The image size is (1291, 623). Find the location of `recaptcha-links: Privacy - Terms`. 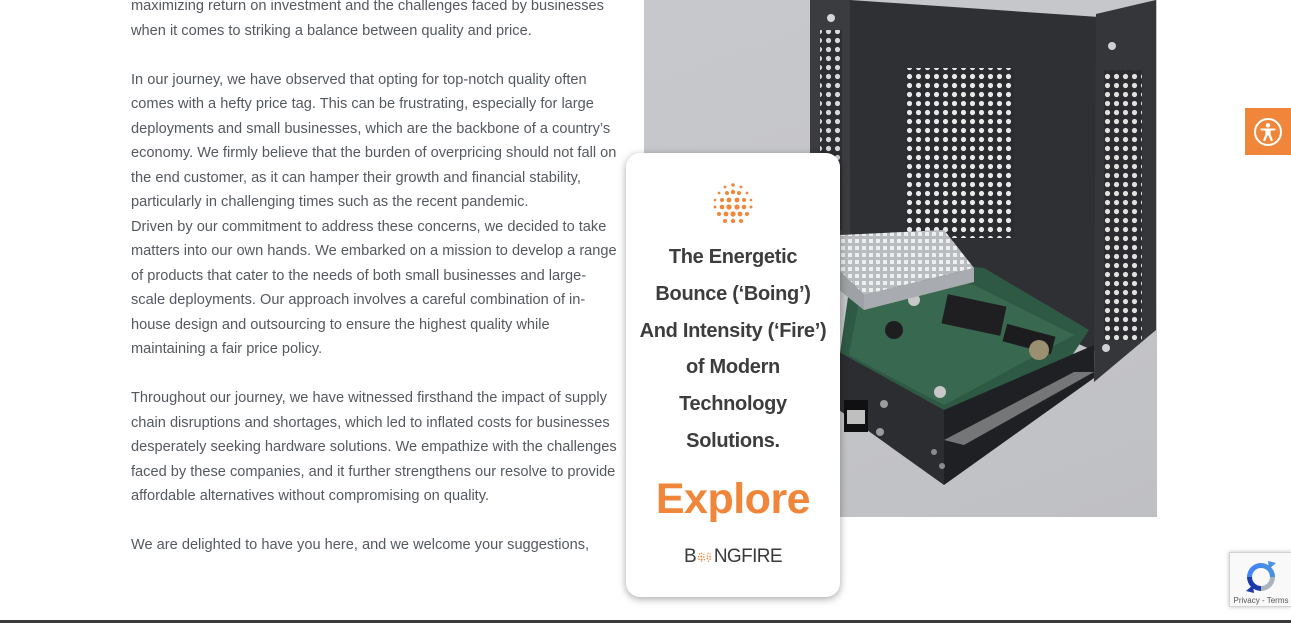

recaptcha-links: Privacy - Terms is located at coordinates (1260, 601).